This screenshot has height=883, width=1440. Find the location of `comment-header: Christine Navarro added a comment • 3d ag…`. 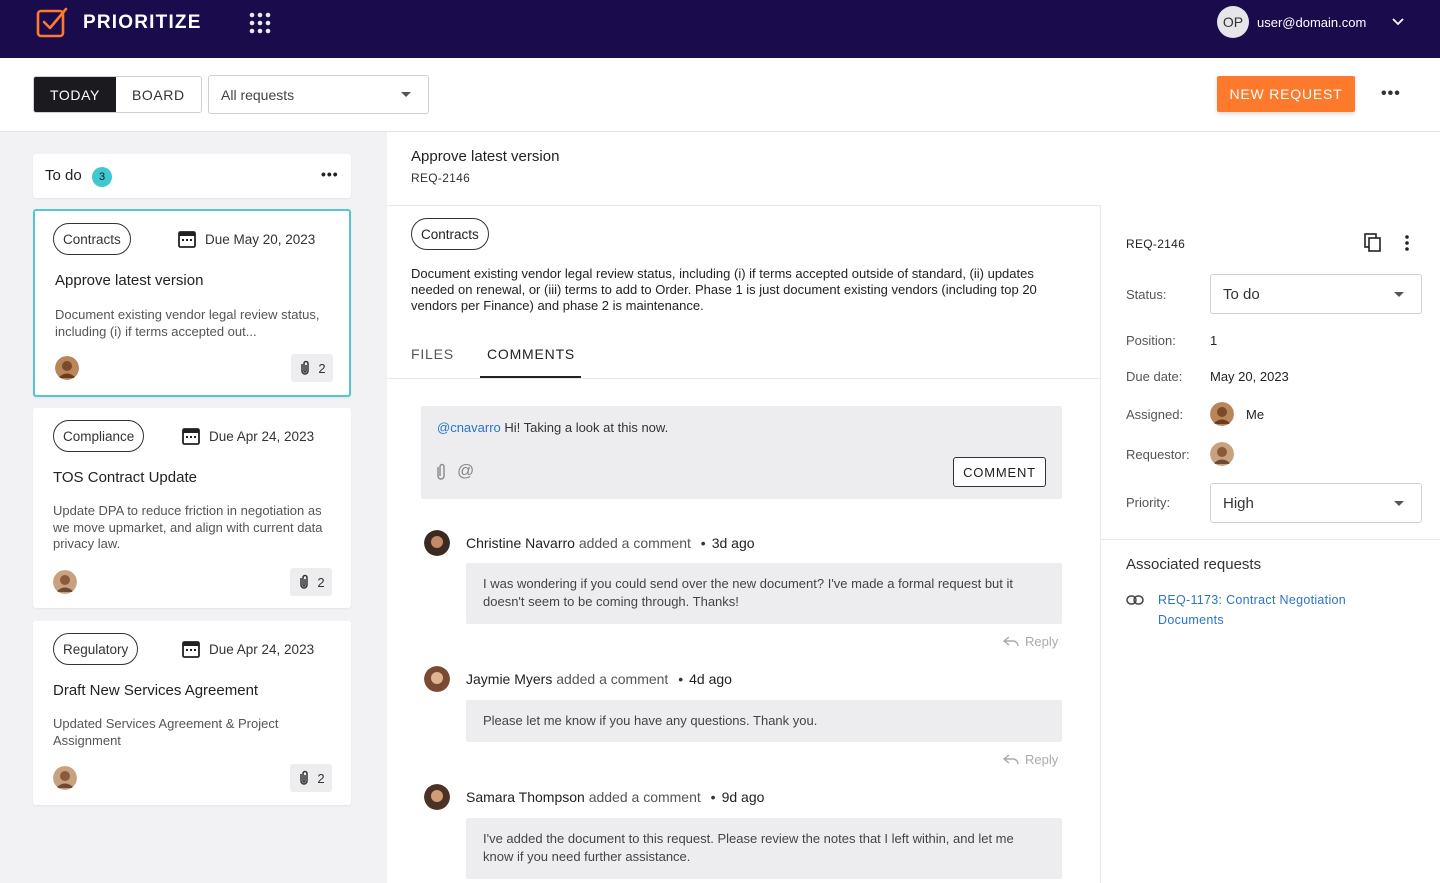

comment-header: Christine Navarro added a comment • 3d ag… is located at coordinates (610, 543).